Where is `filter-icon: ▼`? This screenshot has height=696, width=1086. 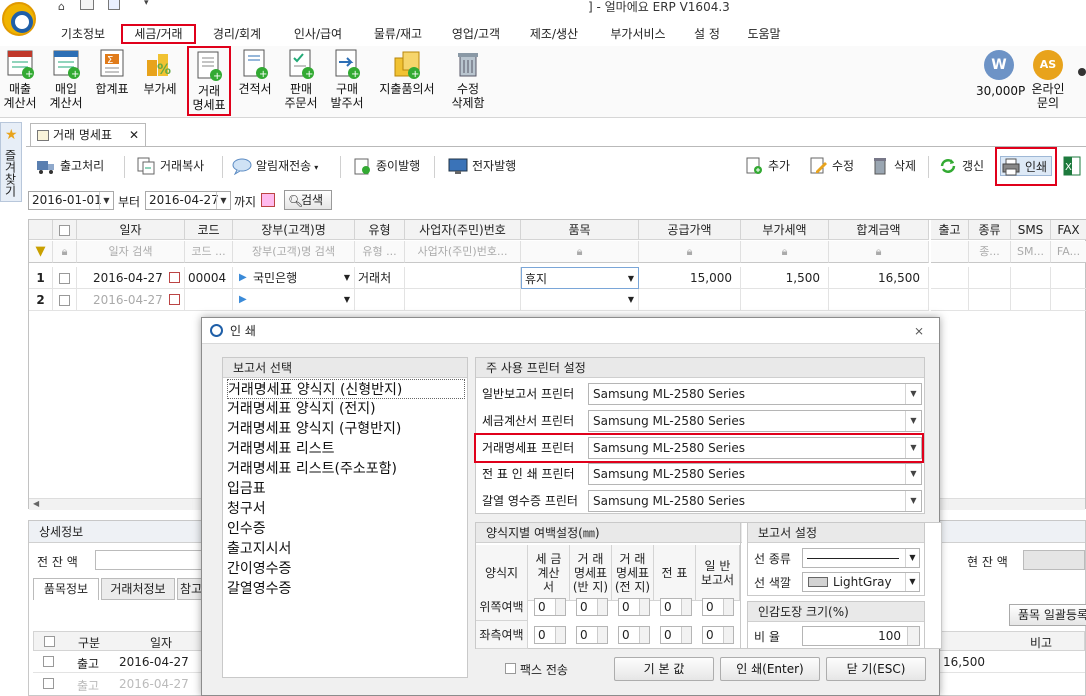
filter-icon: ▼ is located at coordinates (41, 252).